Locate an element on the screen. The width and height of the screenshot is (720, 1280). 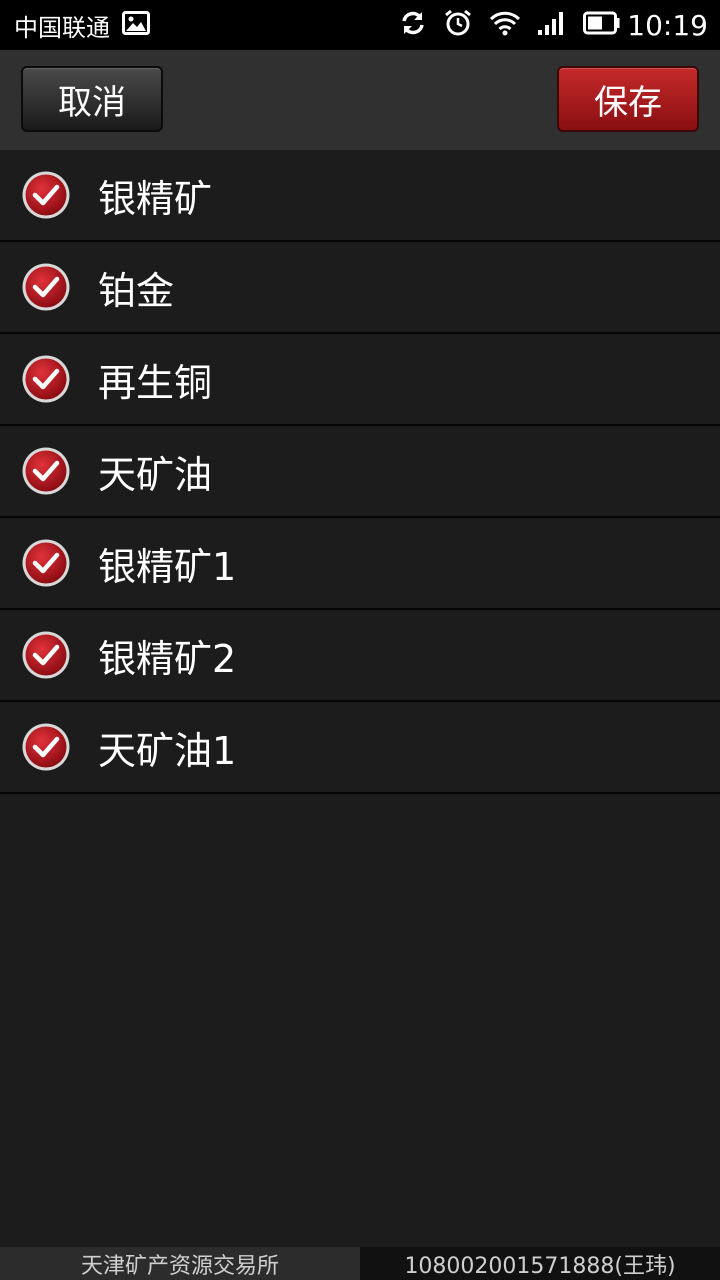
footer-exchange-name: 天津矿产资源交易所 is located at coordinates (180, 1263).